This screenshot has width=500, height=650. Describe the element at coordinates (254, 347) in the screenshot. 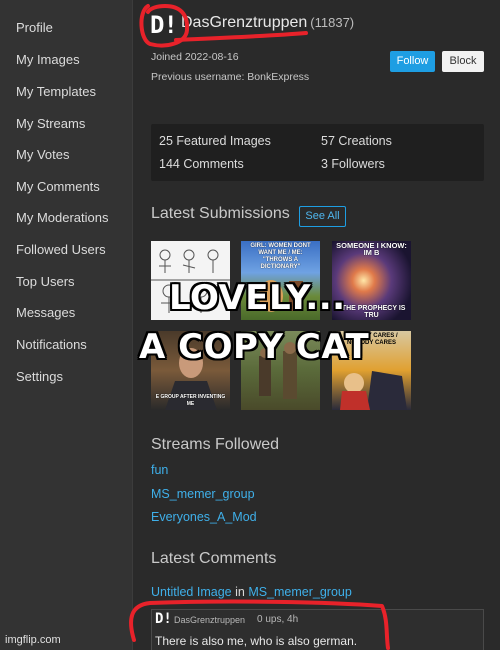

I see `meme-overlay-text-line2: A COPY CAT` at that location.